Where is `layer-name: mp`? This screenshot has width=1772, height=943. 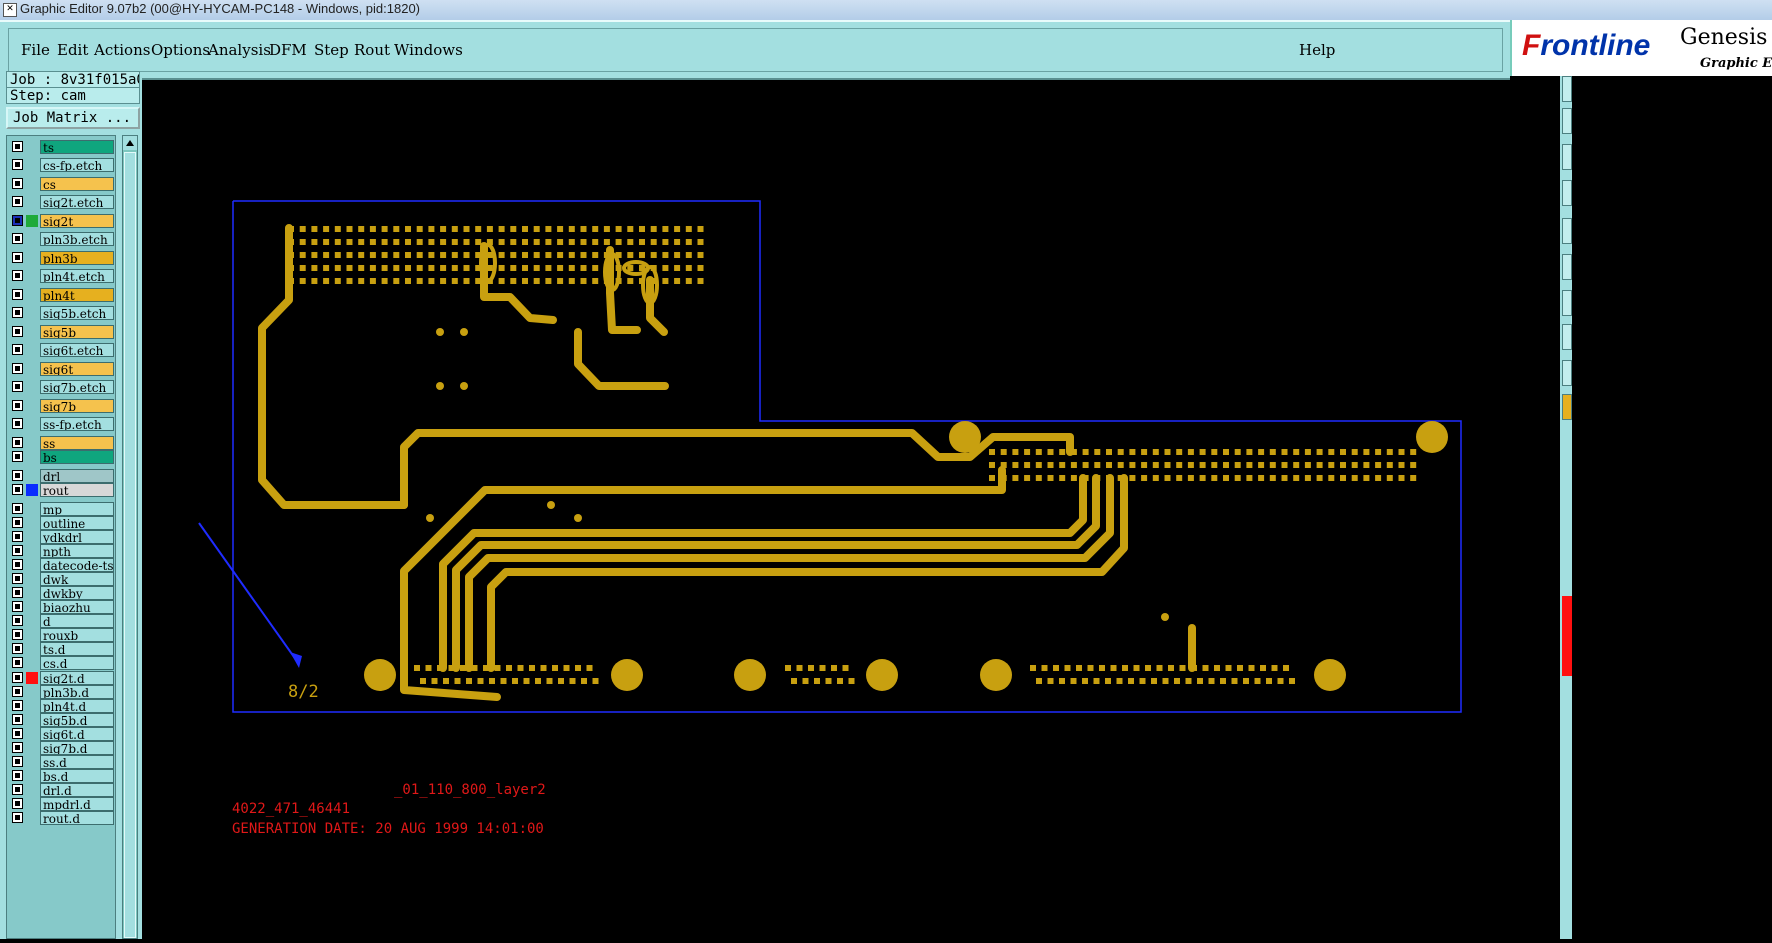
layer-name: mp is located at coordinates (77, 509).